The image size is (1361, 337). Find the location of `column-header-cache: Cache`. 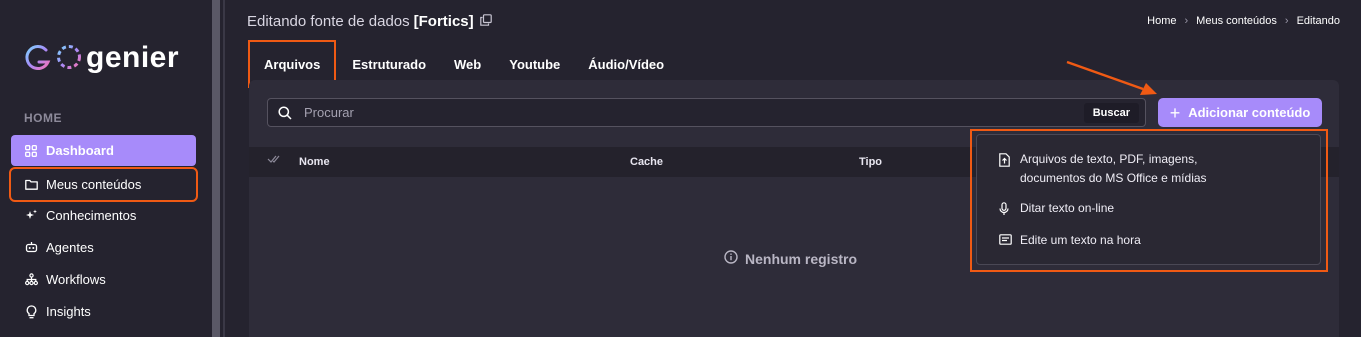

column-header-cache: Cache is located at coordinates (646, 162).